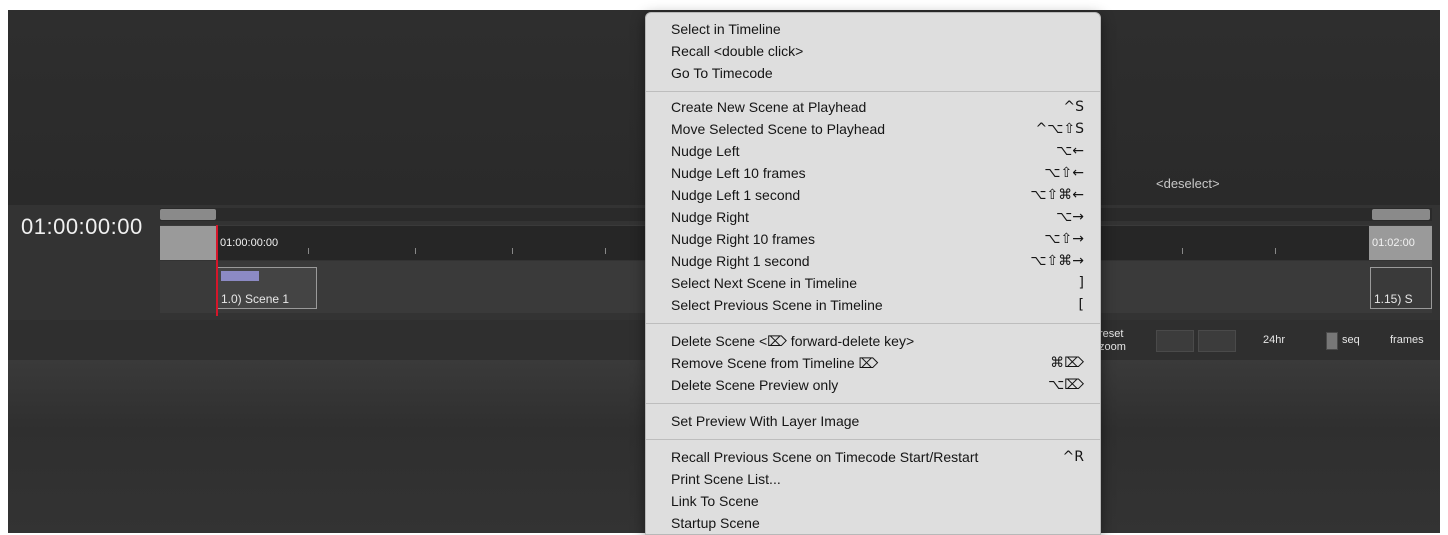  Describe the element at coordinates (1393, 299) in the screenshot. I see `scene-clip-label: 1.15) S` at that location.